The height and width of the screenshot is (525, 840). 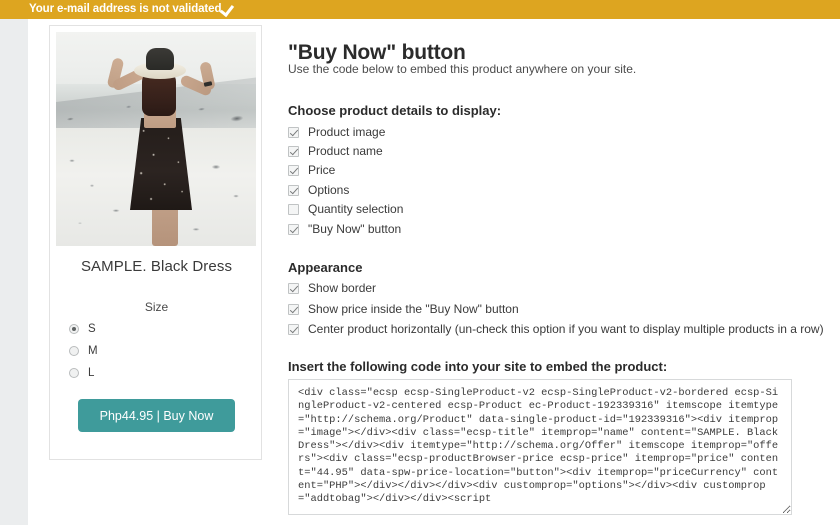 What do you see at coordinates (345, 151) in the screenshot?
I see `option-product-name-label: Product name` at bounding box center [345, 151].